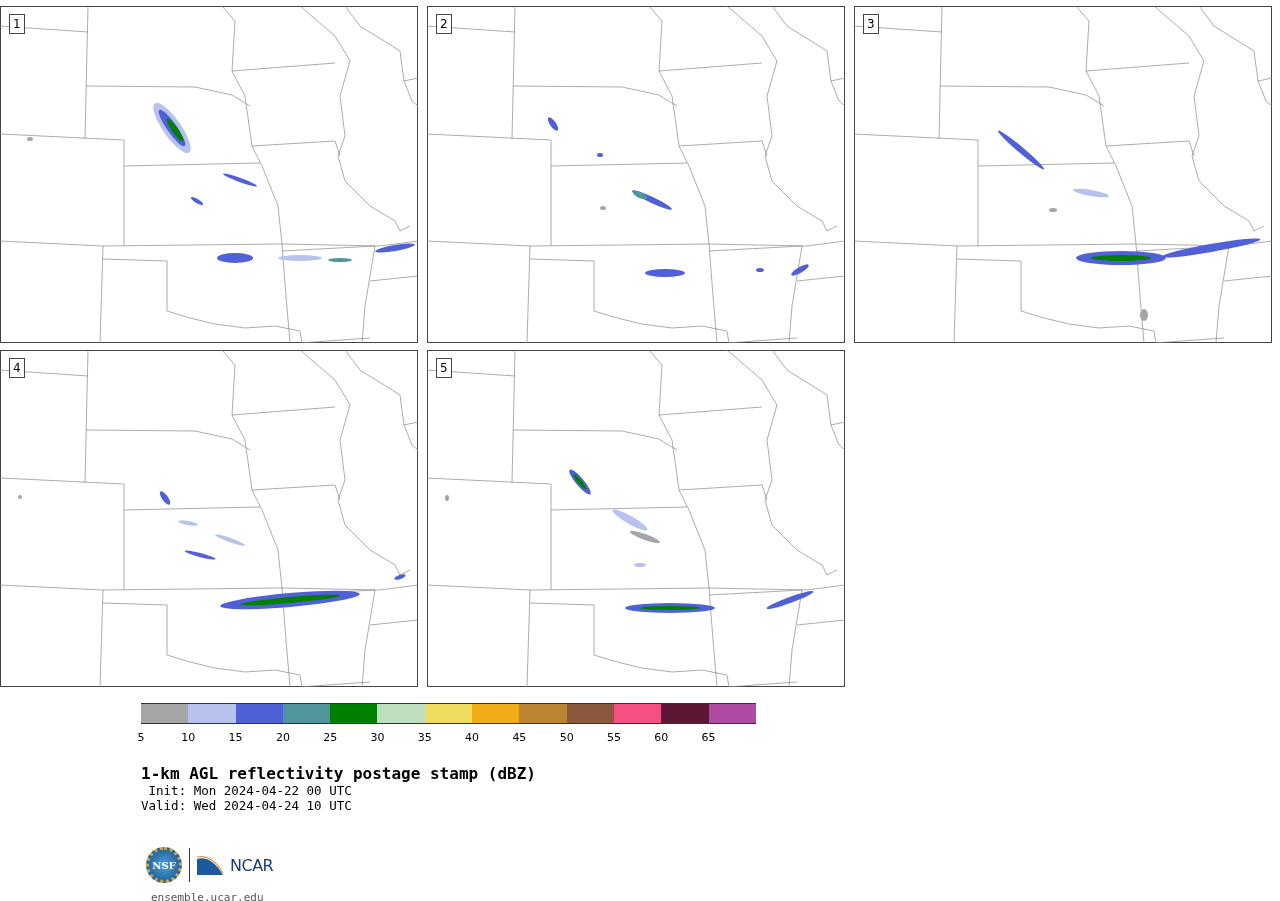 The width and height of the screenshot is (1280, 901). What do you see at coordinates (17, 368) in the screenshot?
I see `panel-number: 4` at bounding box center [17, 368].